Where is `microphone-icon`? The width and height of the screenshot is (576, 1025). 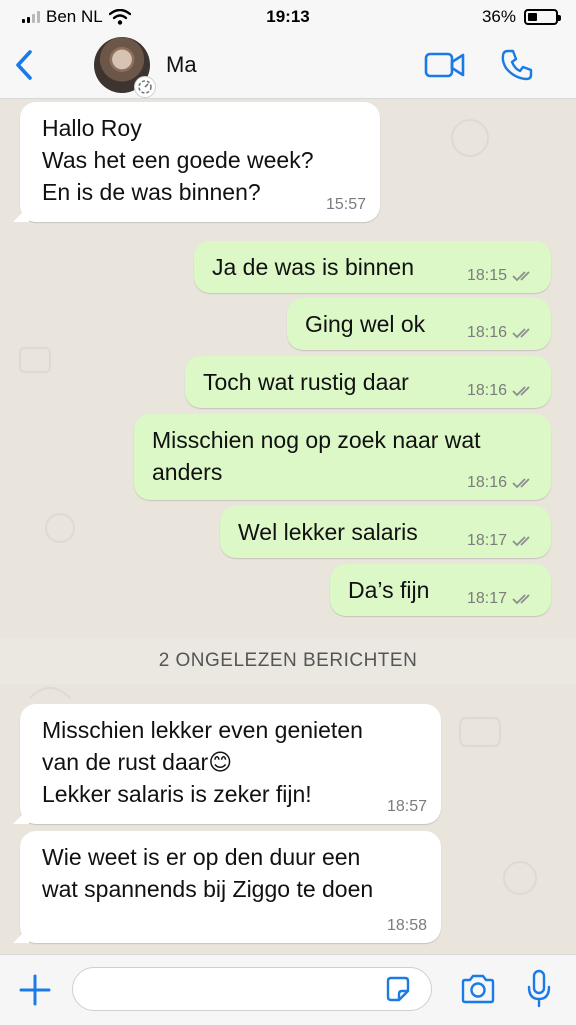 microphone-icon is located at coordinates (539, 988).